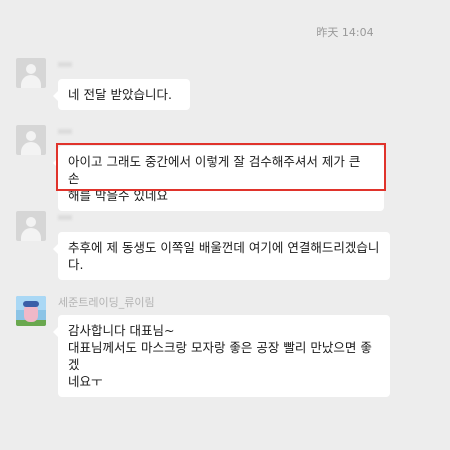 Image resolution: width=450 pixels, height=450 pixels. What do you see at coordinates (106, 302) in the screenshot?
I see `sender-name: 세준트레이딩_류이림` at bounding box center [106, 302].